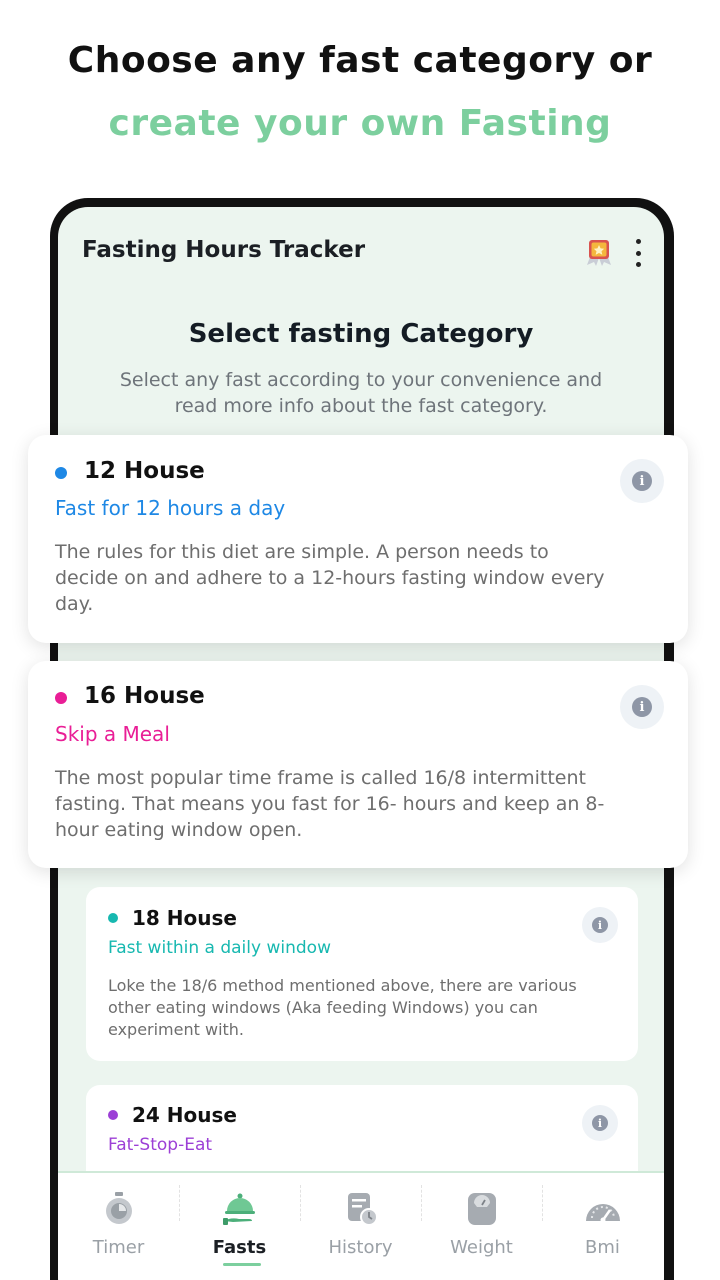  What do you see at coordinates (160, 1145) in the screenshot?
I see `category-subtitle: Fat-Stop-Eat` at bounding box center [160, 1145].